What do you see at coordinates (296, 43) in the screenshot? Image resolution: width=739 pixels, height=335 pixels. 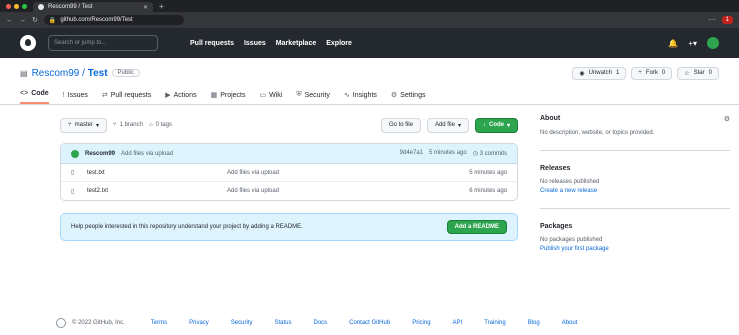 I see `nav-marketplace: Marketplace` at bounding box center [296, 43].